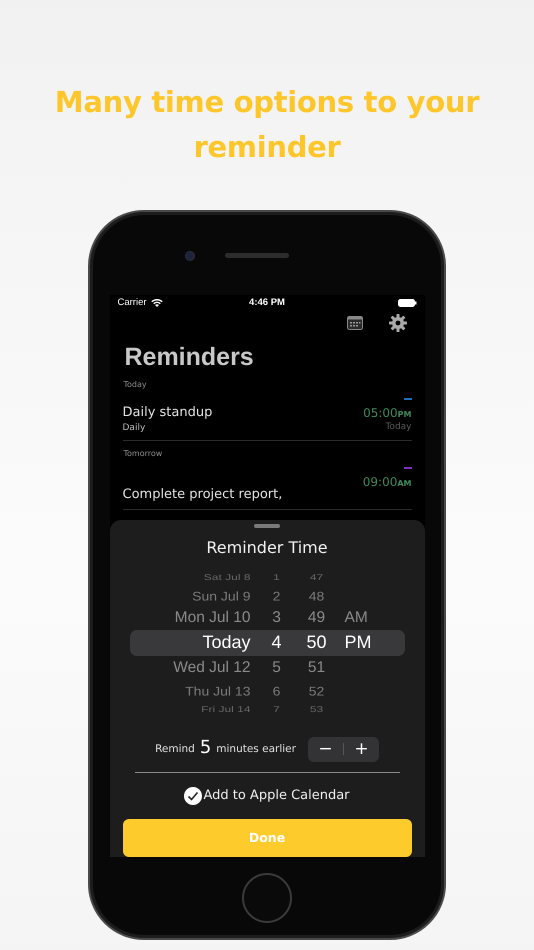  Describe the element at coordinates (387, 413) in the screenshot. I see `reminder-time: 05:00PM` at that location.